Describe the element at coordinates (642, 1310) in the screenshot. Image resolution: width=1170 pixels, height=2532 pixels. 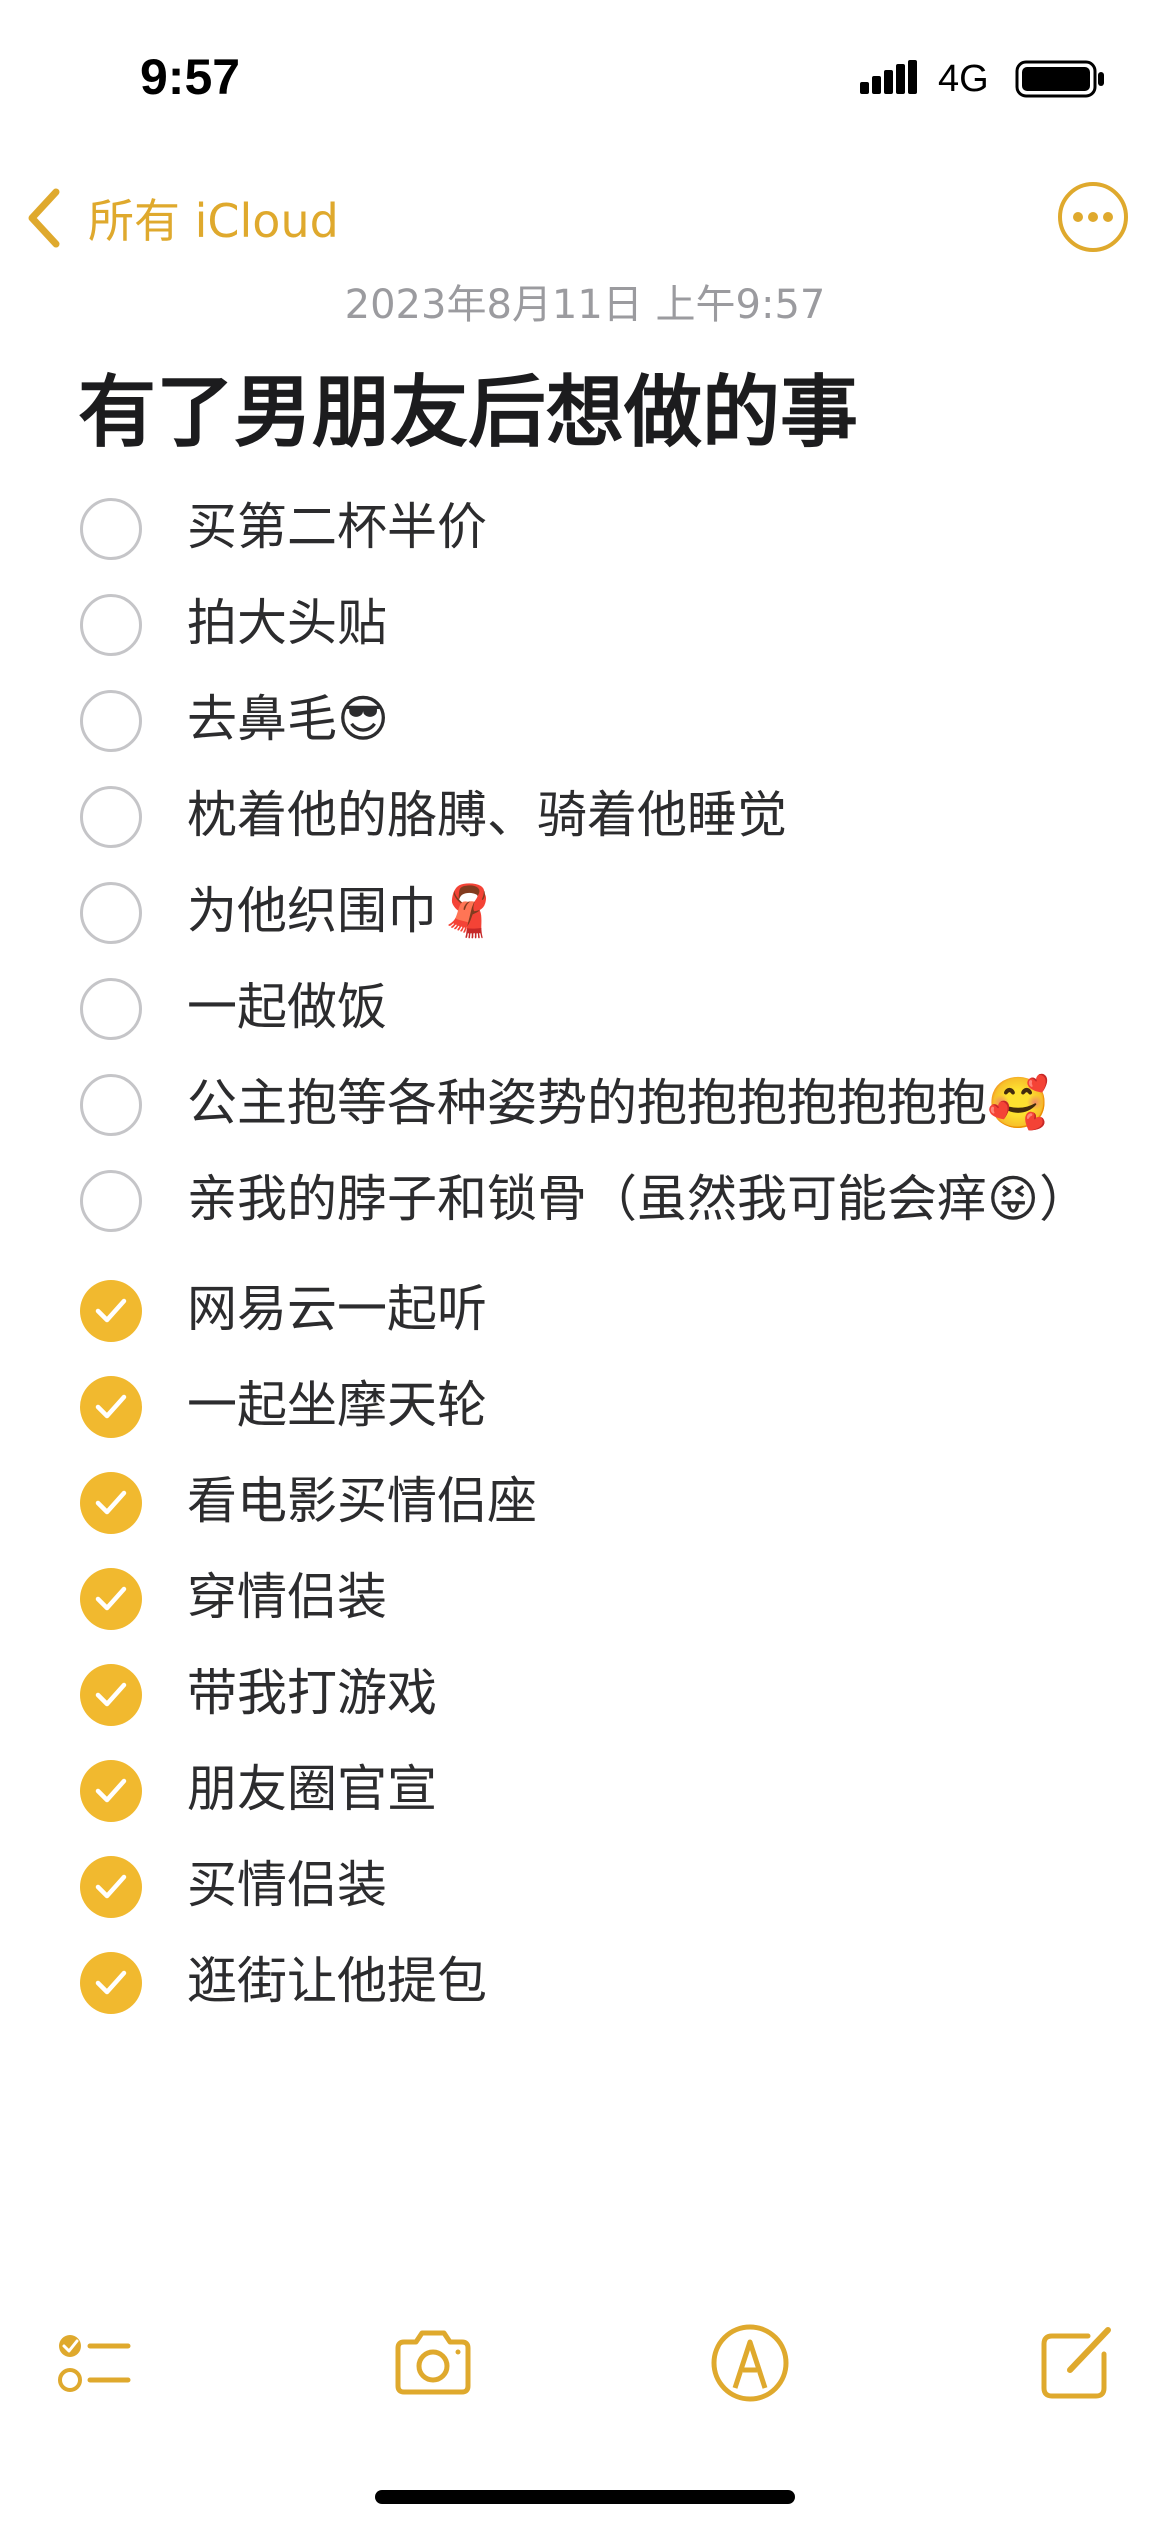
I see `checklist-item-text: 网易云一起听` at that location.